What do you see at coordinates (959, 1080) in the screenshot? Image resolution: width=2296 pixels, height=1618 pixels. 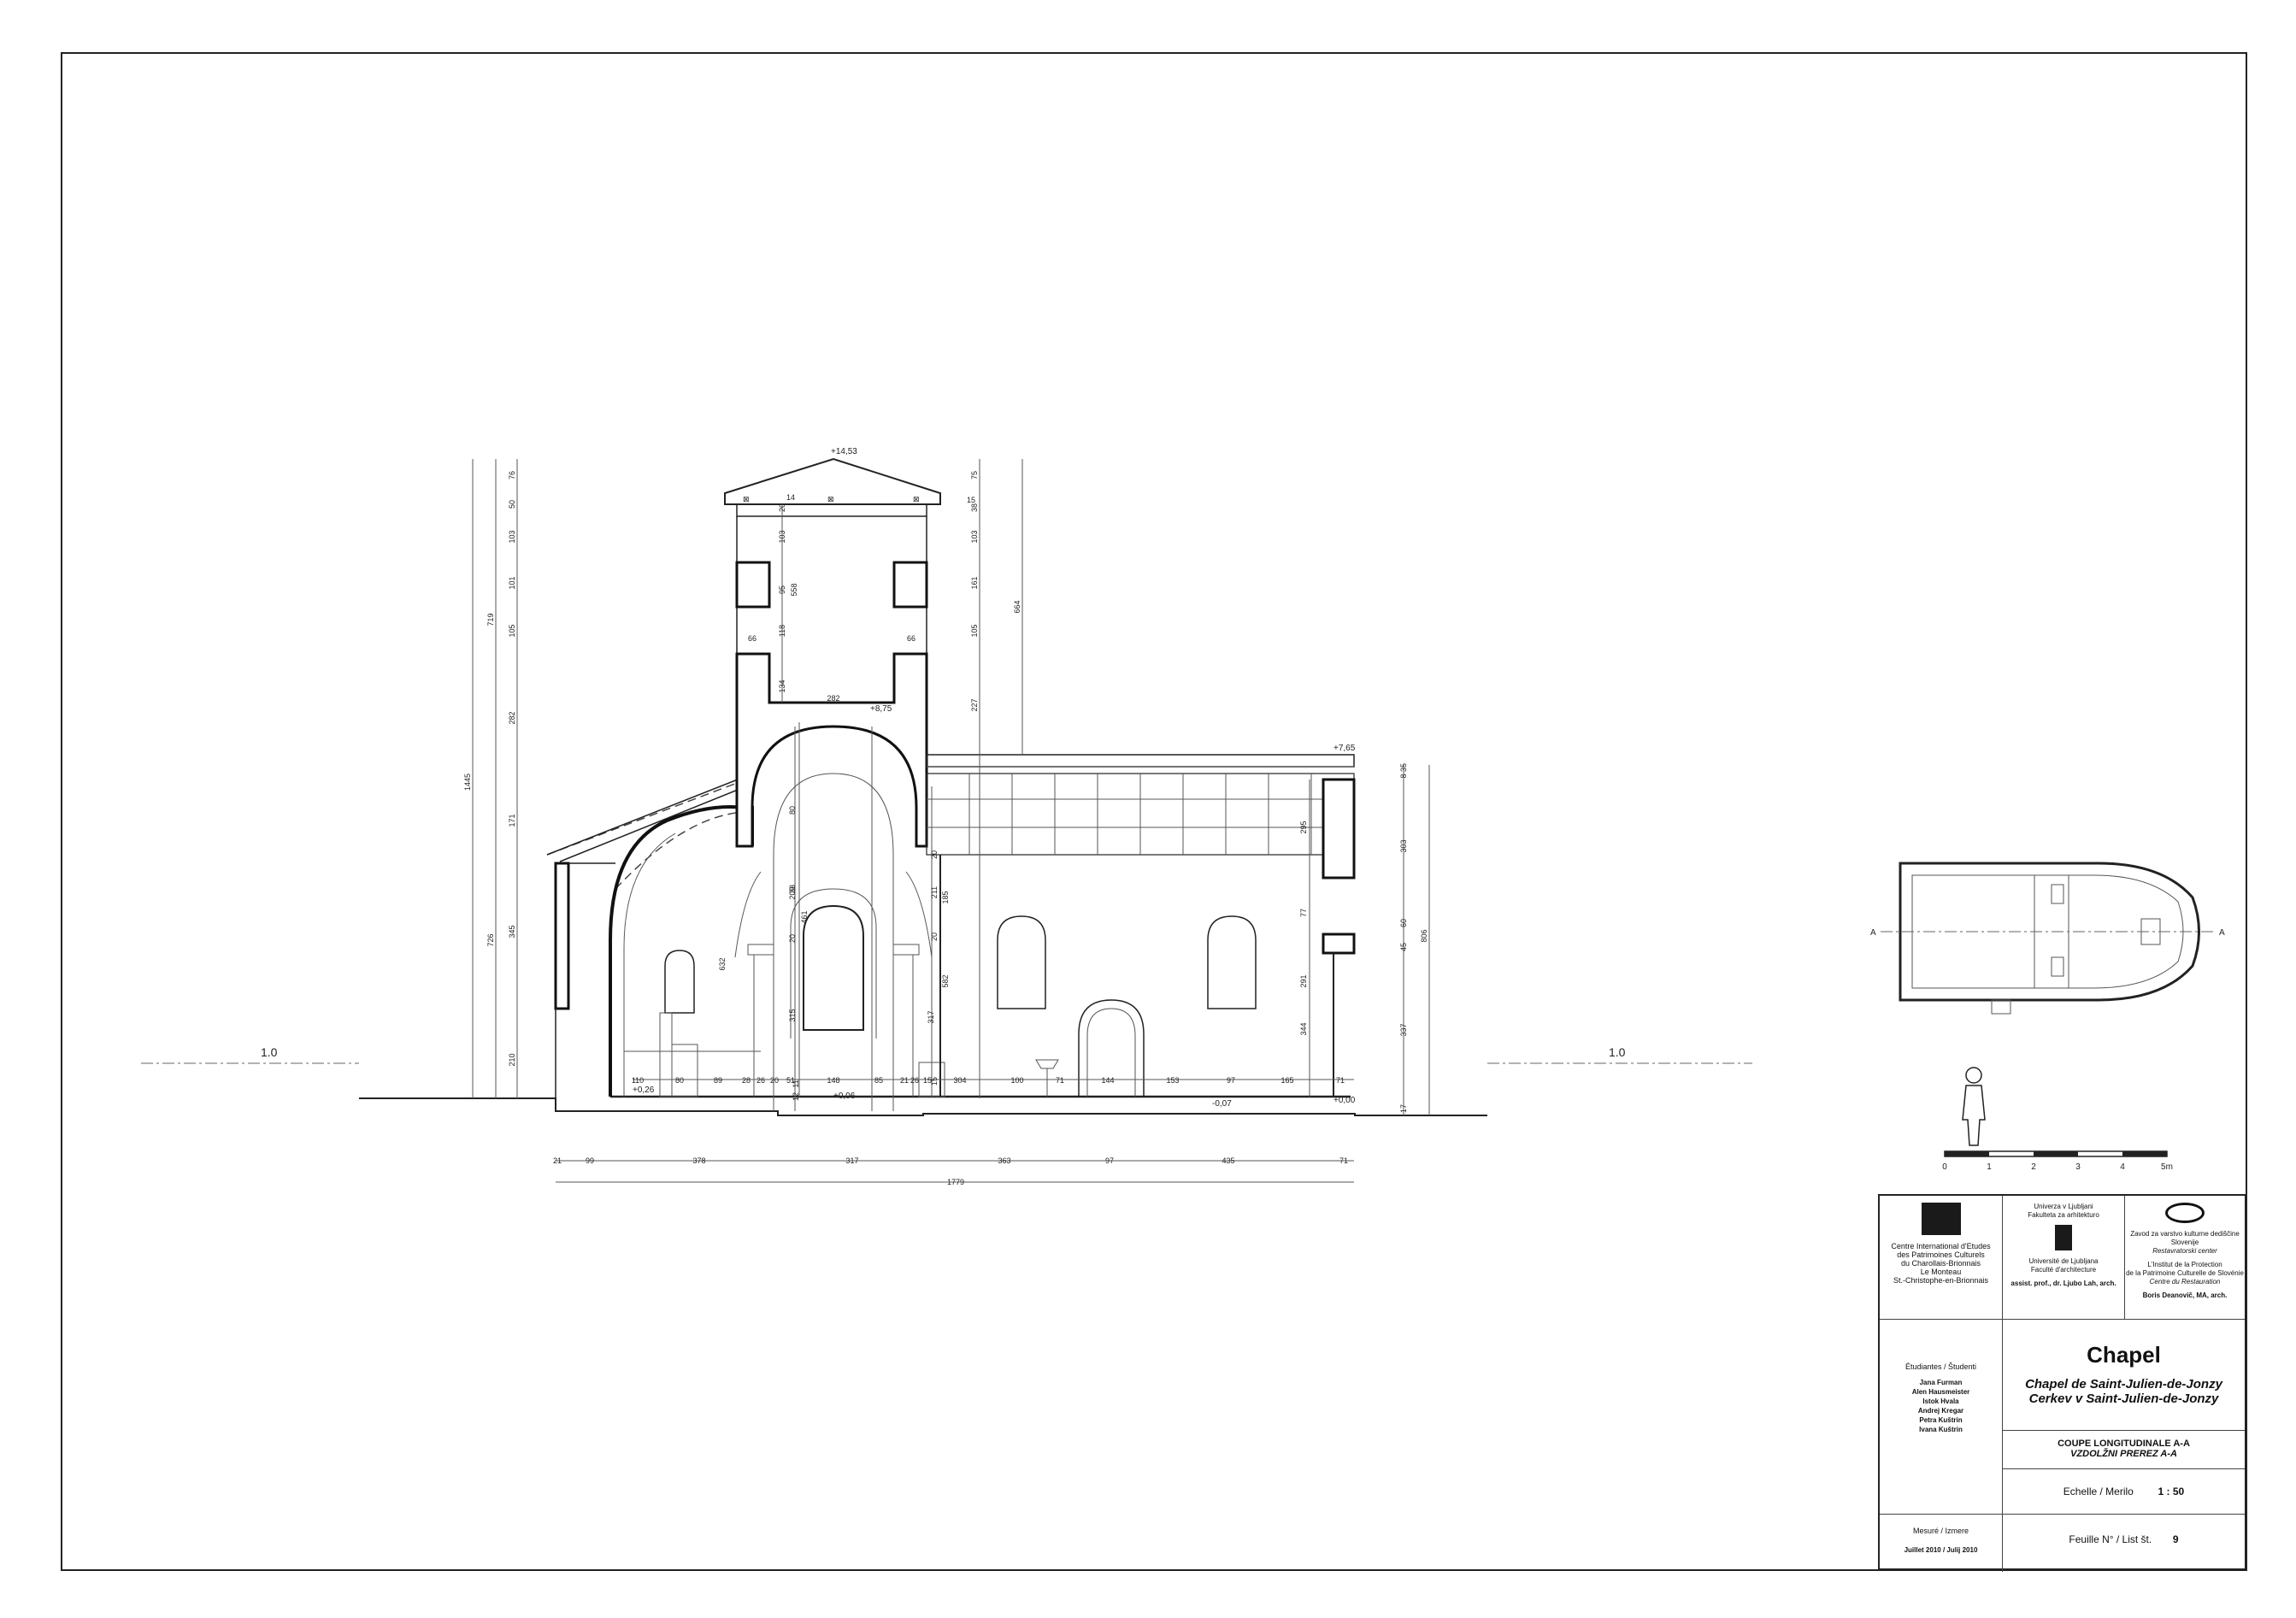 I see `dim-floor: 304` at bounding box center [959, 1080].